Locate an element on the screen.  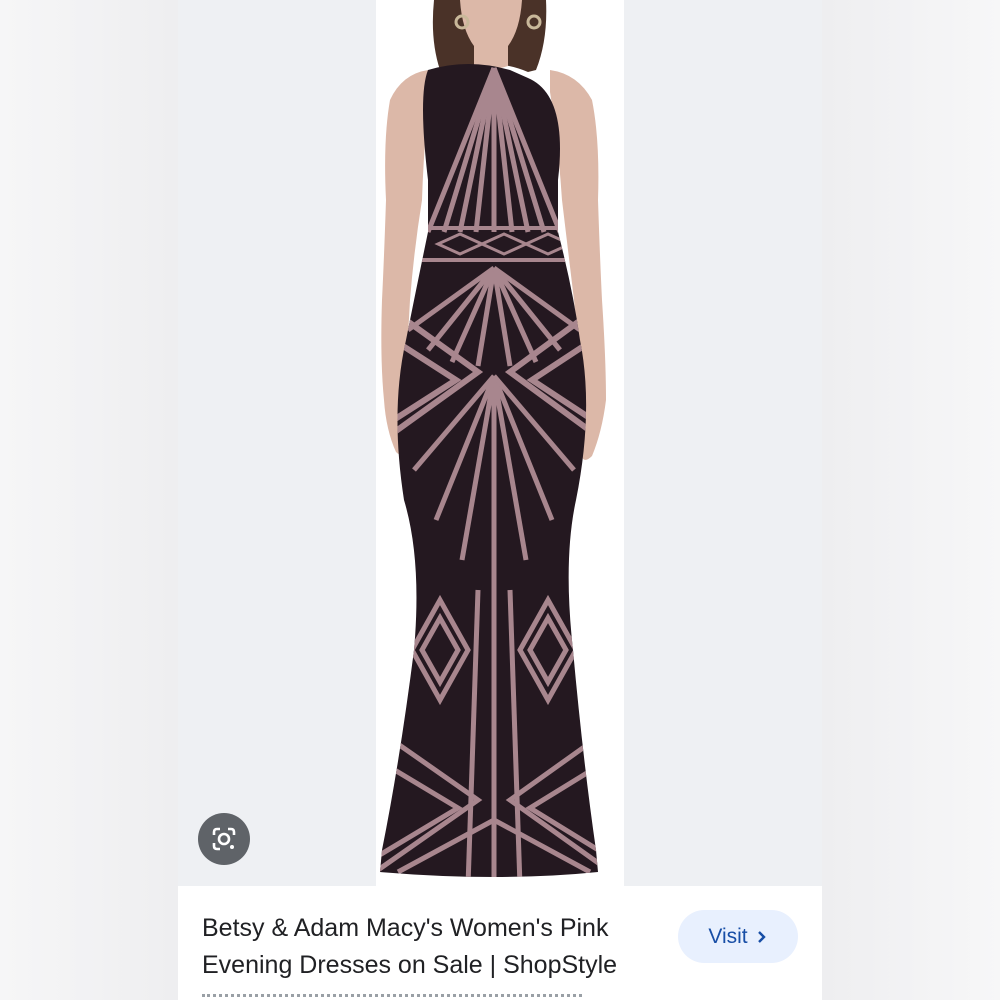
visit-button-label: Visit is located at coordinates (728, 936).